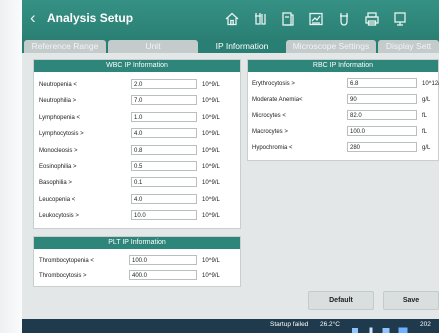 This screenshot has width=439, height=333. Describe the element at coordinates (164, 100) in the screenshot. I see `wbc-threshold-input: 7.0` at that location.